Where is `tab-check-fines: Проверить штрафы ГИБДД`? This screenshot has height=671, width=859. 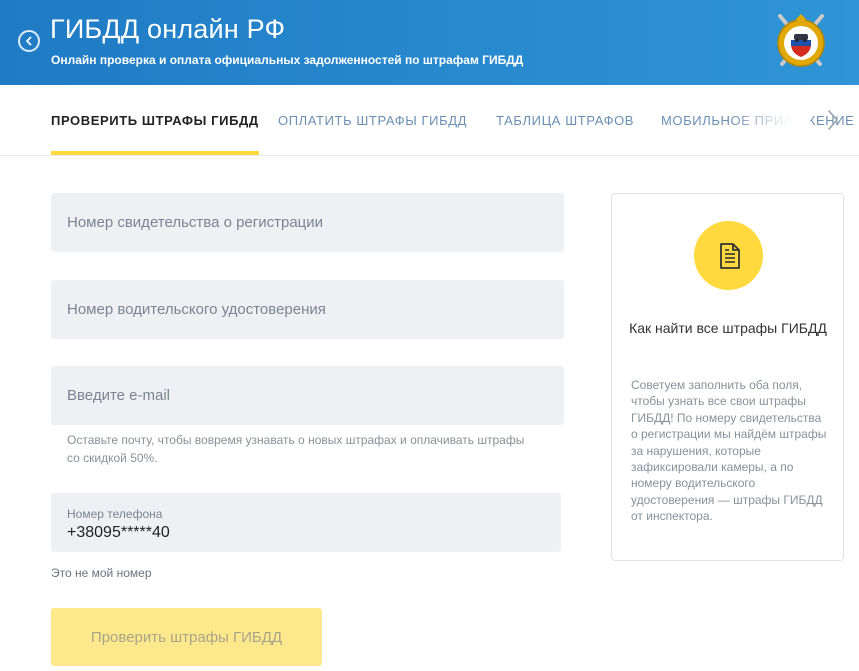
tab-check-fines: Проверить штрафы ГИБДД is located at coordinates (155, 120).